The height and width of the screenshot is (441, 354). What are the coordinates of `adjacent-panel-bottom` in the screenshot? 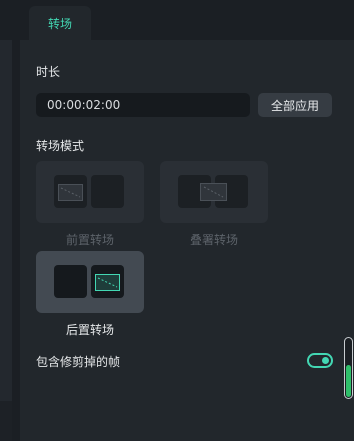 It's located at (6, 421).